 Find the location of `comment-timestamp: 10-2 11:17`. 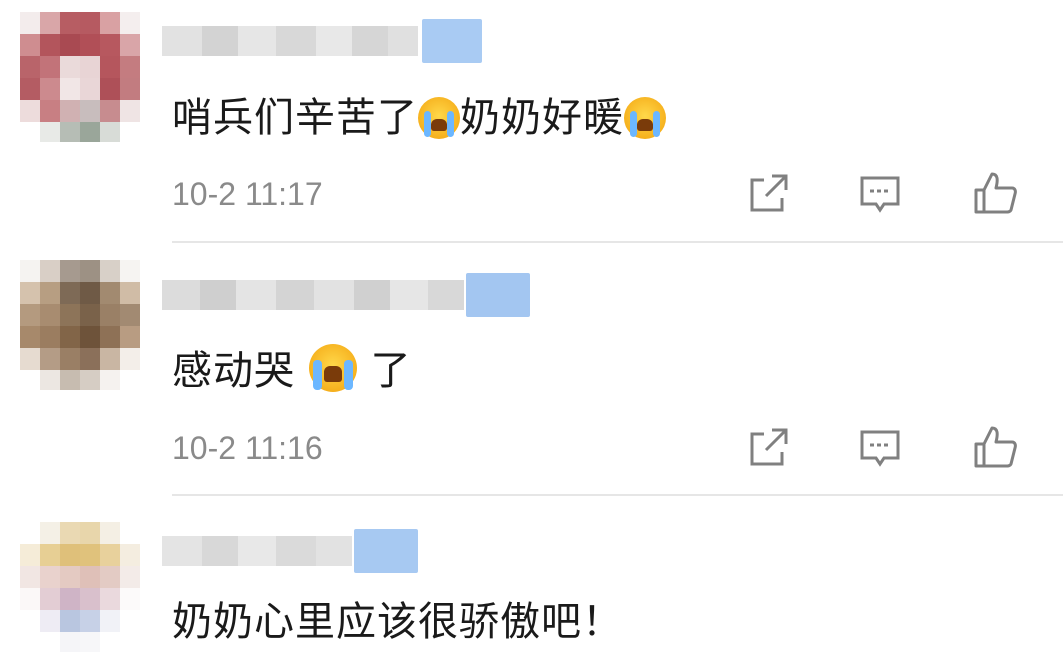

comment-timestamp: 10-2 11:17 is located at coordinates (247, 194).